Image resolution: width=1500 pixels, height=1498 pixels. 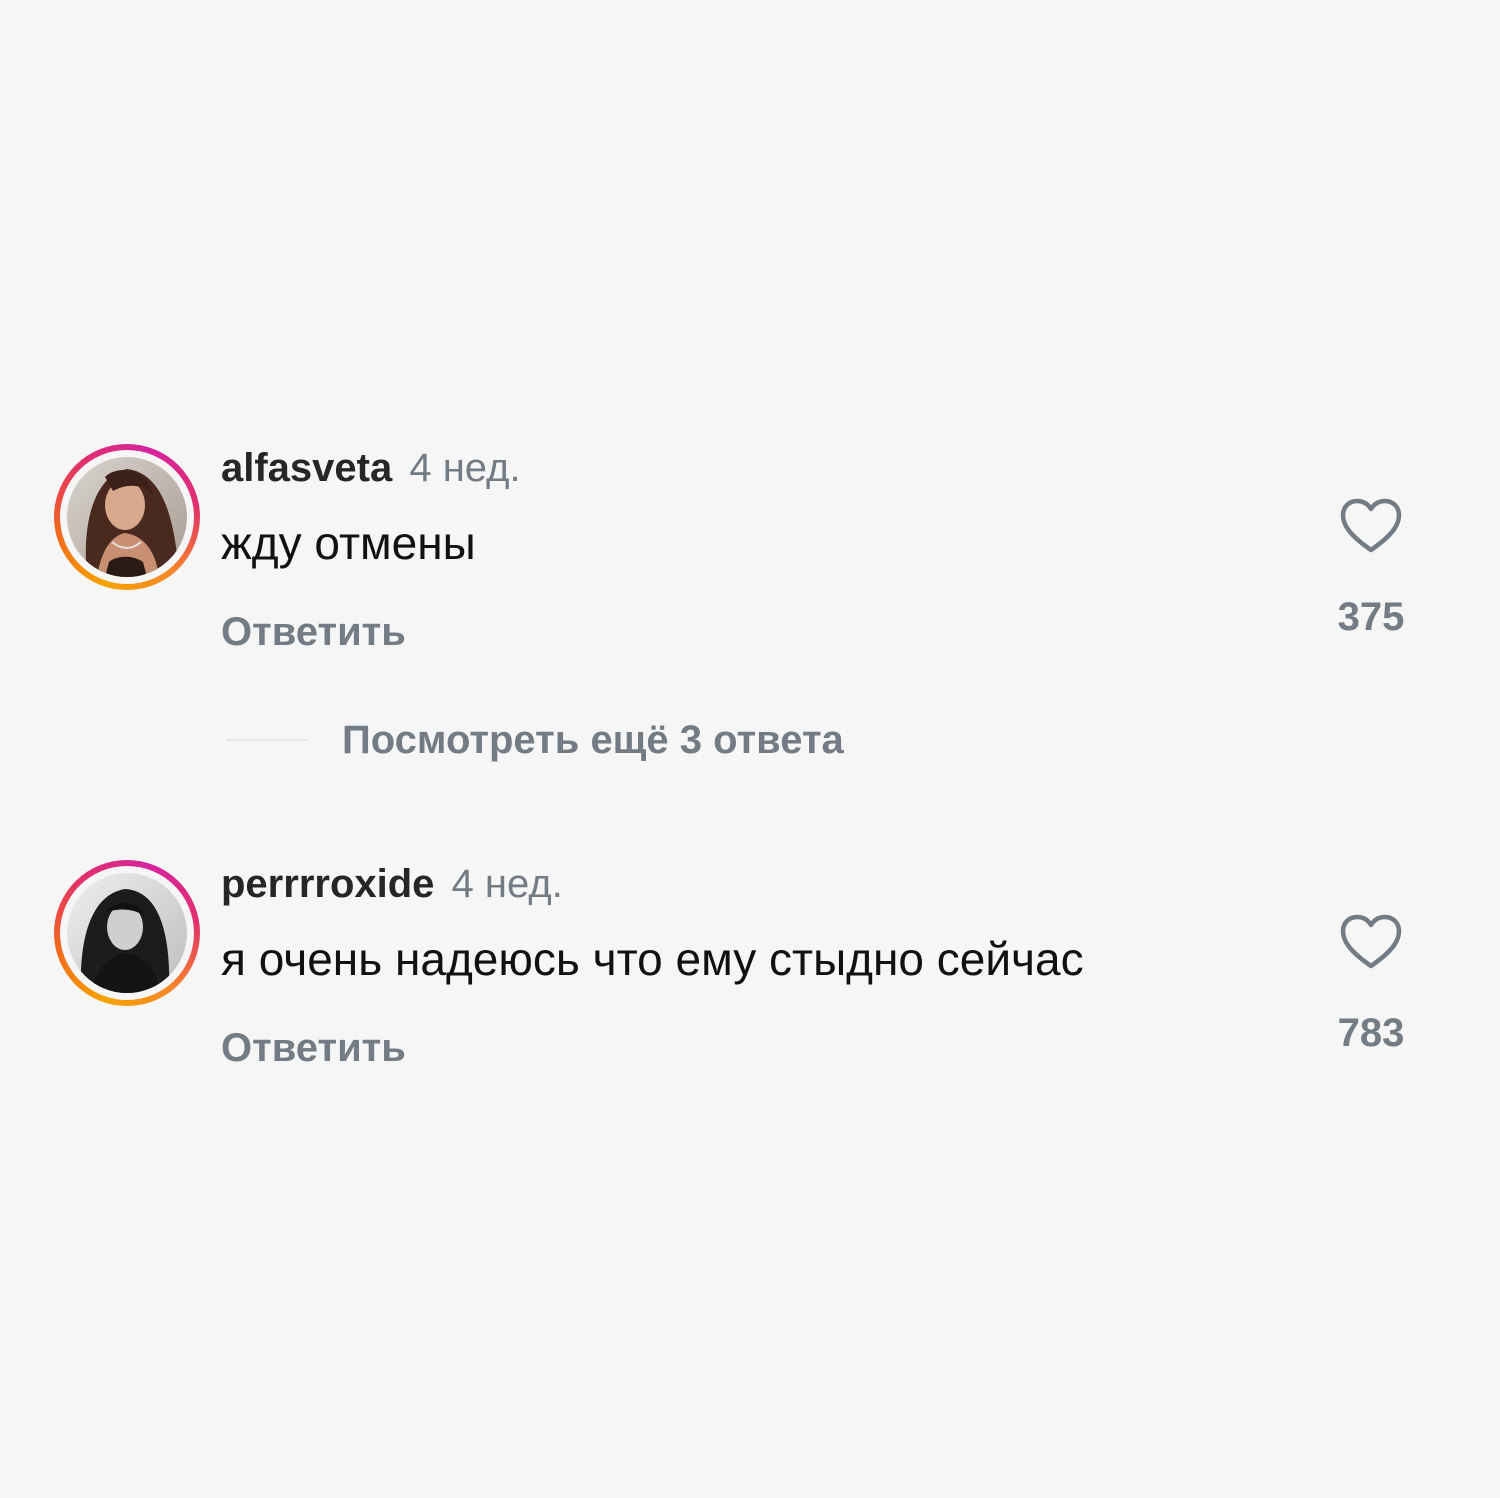 I want to click on comment-text: жду отмены, so click(x=348, y=543).